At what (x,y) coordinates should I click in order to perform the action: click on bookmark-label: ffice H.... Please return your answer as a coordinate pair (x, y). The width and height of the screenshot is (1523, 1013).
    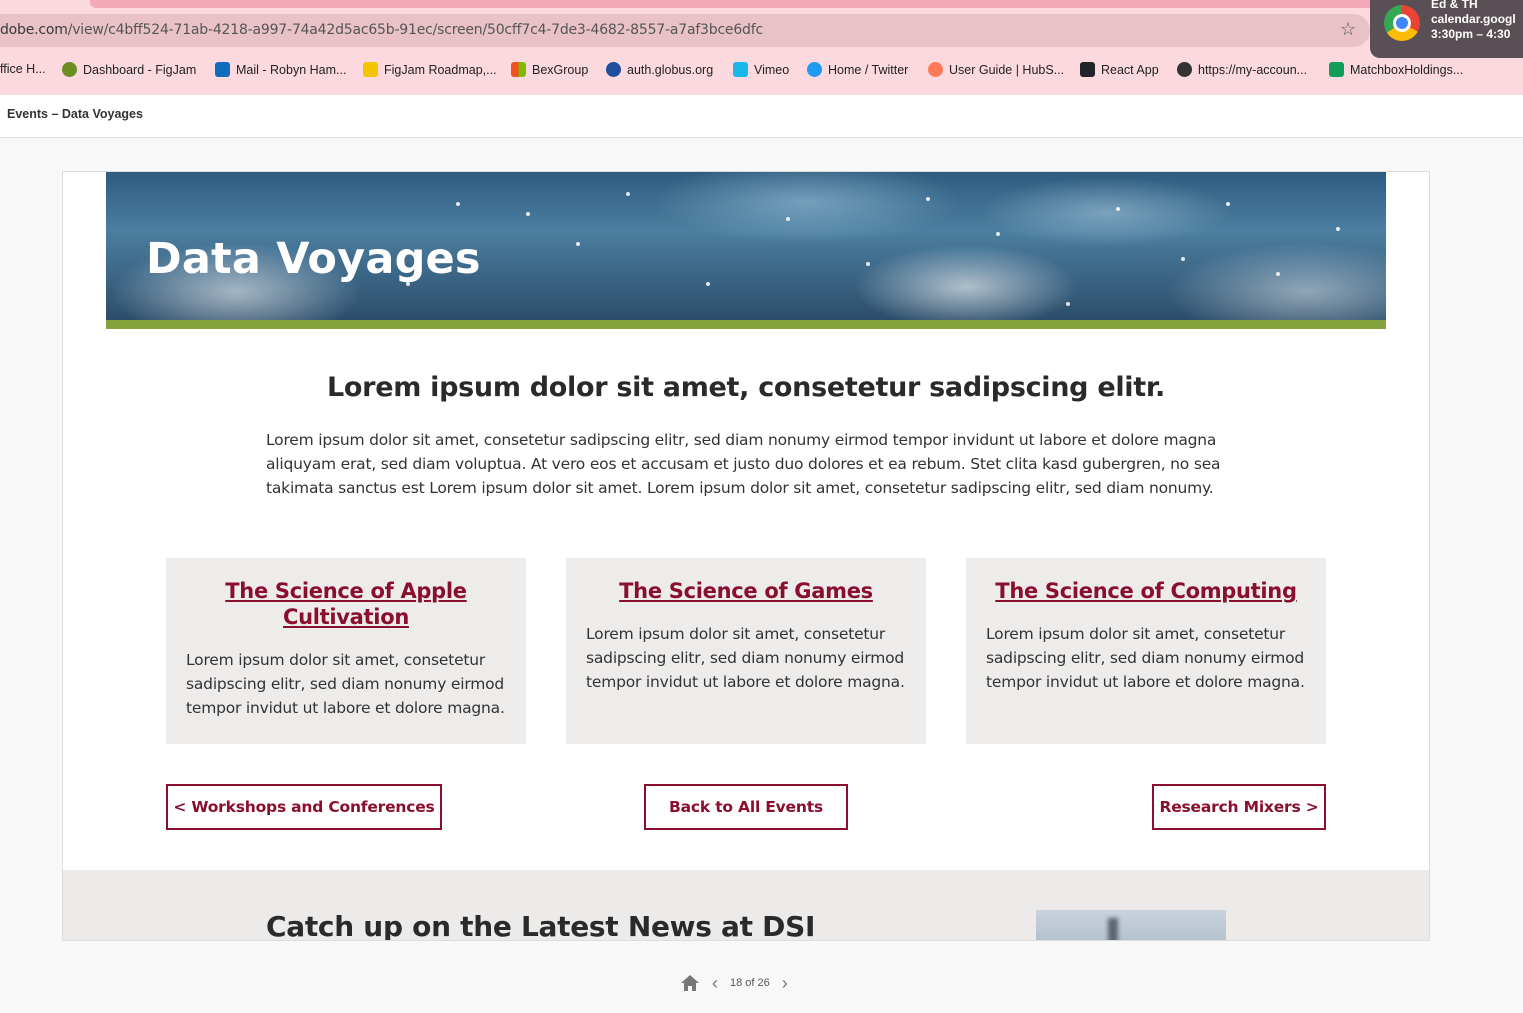
    Looking at the image, I should click on (23, 69).